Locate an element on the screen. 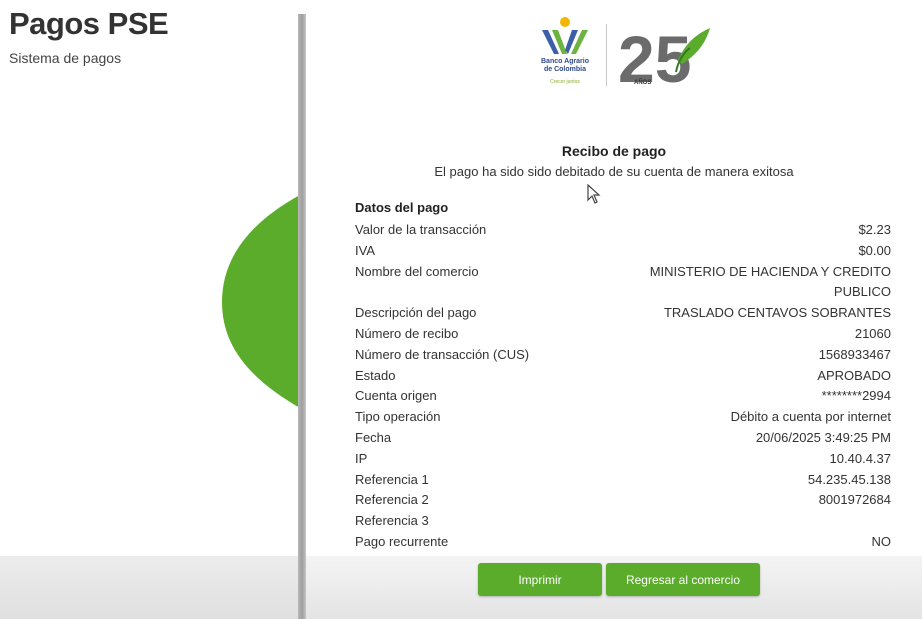  panel-divider is located at coordinates (302, 316).